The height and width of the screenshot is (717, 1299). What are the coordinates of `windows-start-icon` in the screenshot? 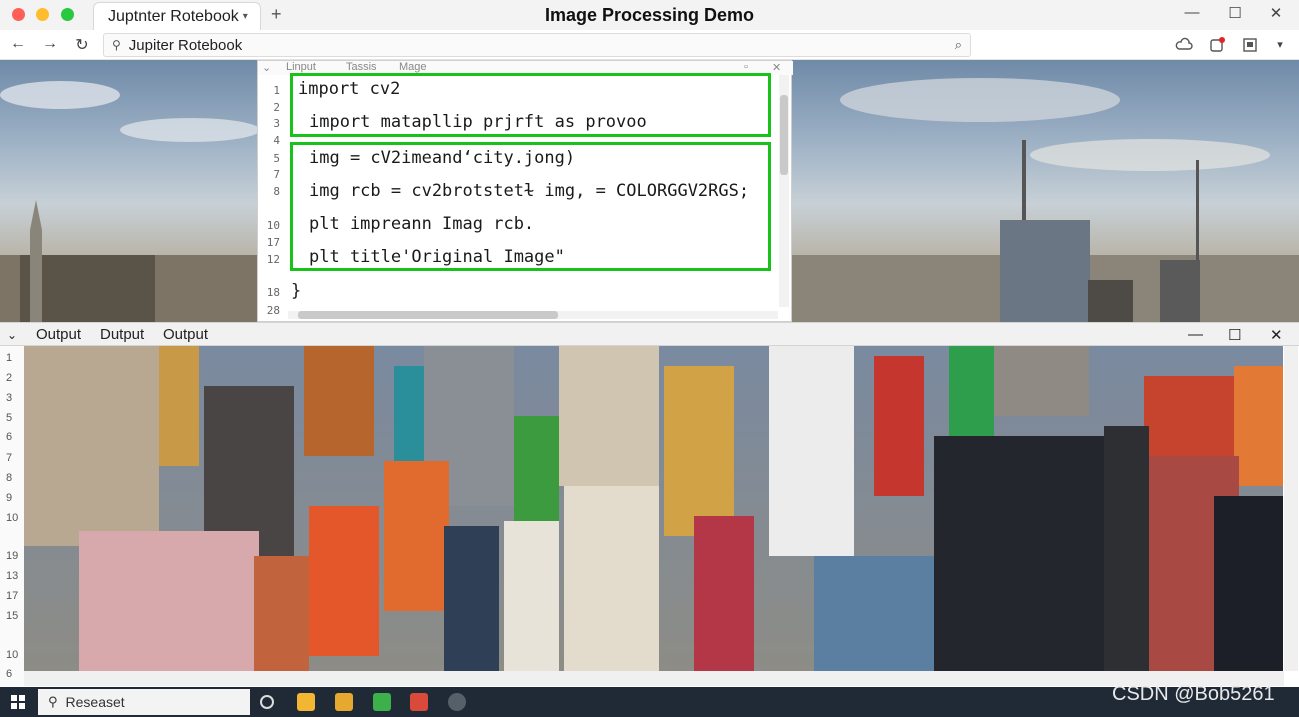 It's located at (18, 702).